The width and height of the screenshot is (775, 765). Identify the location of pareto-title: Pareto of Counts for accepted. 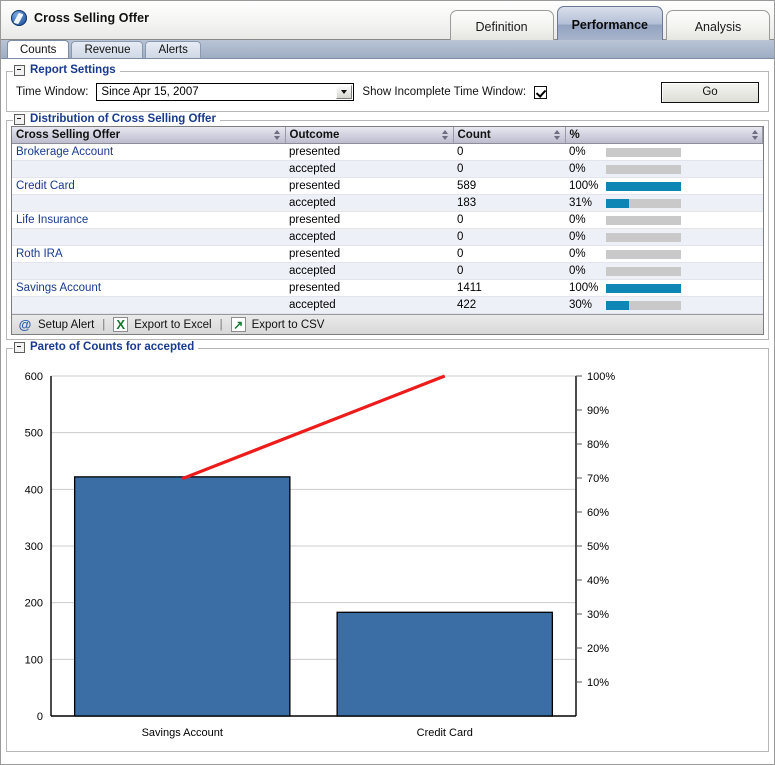
(112, 347).